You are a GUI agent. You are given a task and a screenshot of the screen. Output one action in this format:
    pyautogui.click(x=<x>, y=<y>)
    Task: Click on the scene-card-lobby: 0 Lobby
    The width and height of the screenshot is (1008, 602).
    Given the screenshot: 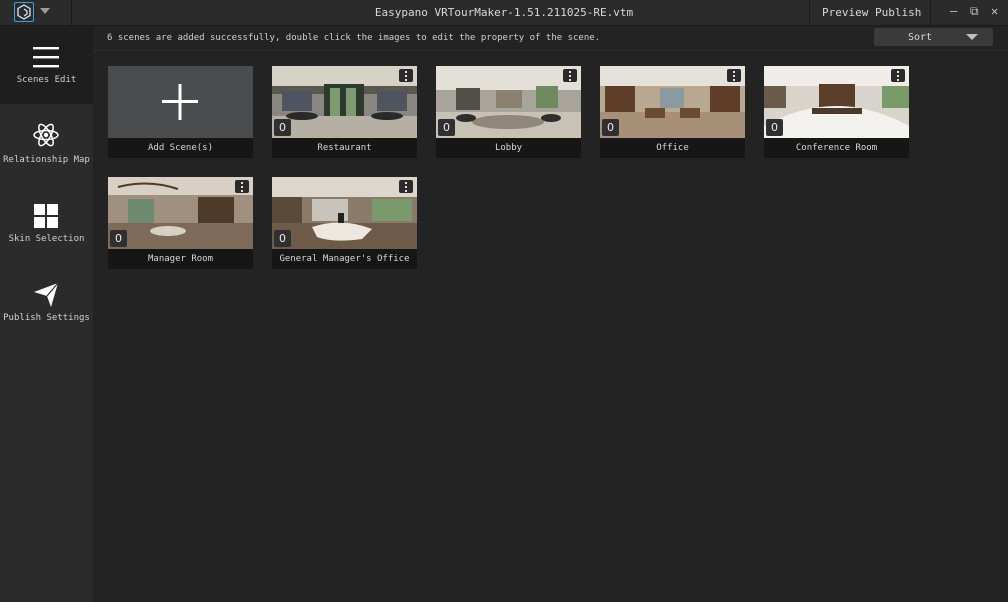 What is the action you would take?
    pyautogui.click(x=508, y=112)
    